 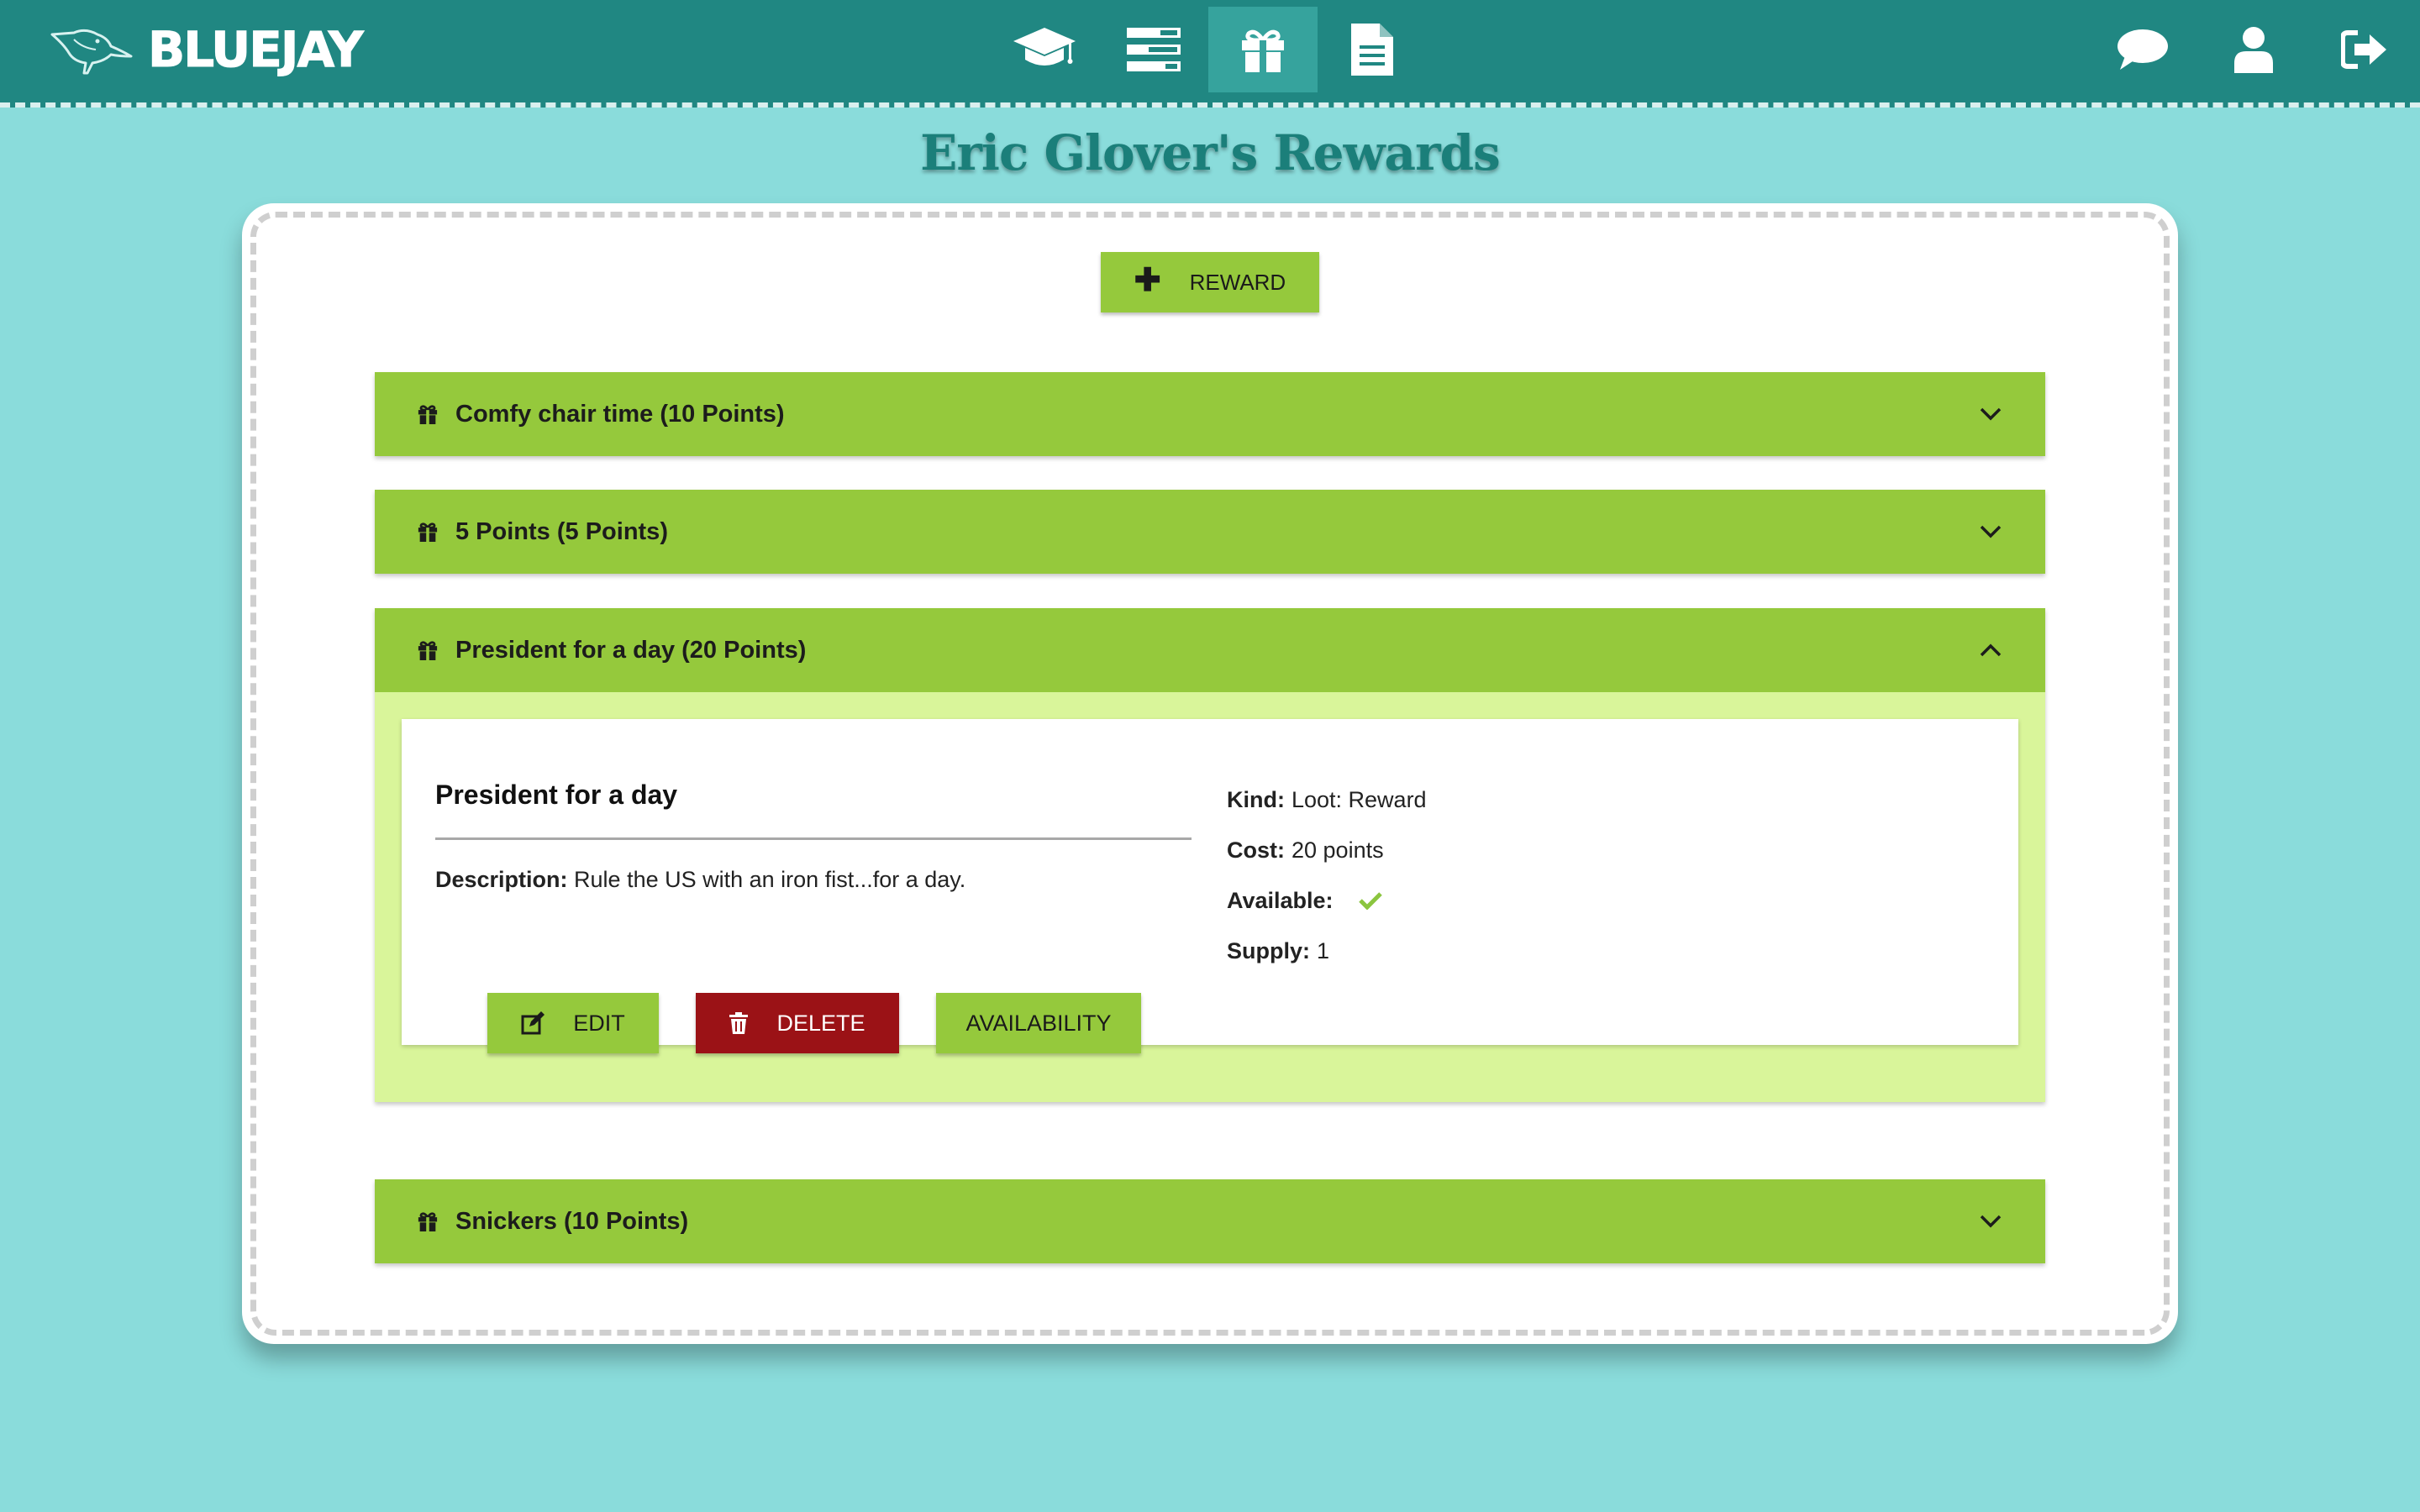 I want to click on document-icon, so click(x=1372, y=50).